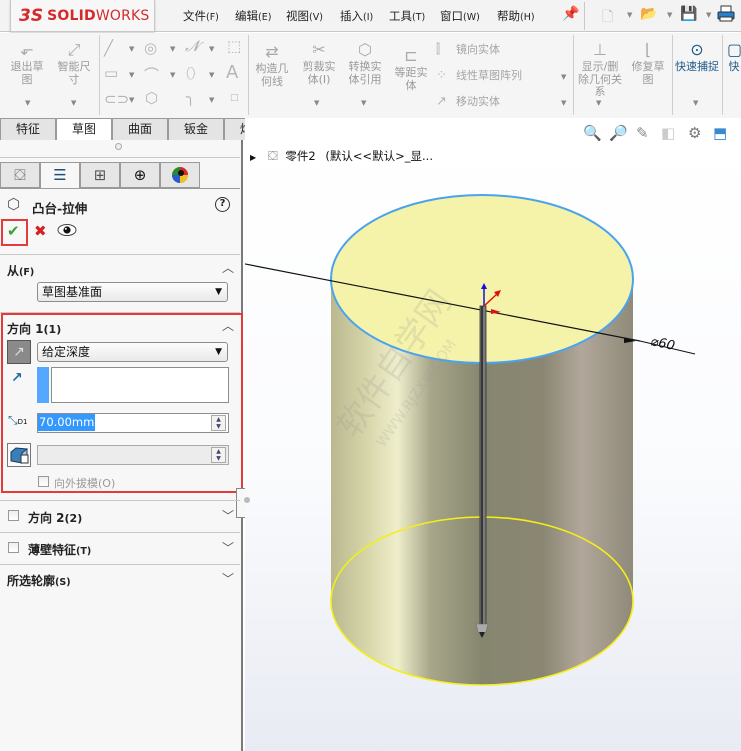 The height and width of the screenshot is (751, 741). I want to click on open-folder-icon: 📂, so click(648, 14).